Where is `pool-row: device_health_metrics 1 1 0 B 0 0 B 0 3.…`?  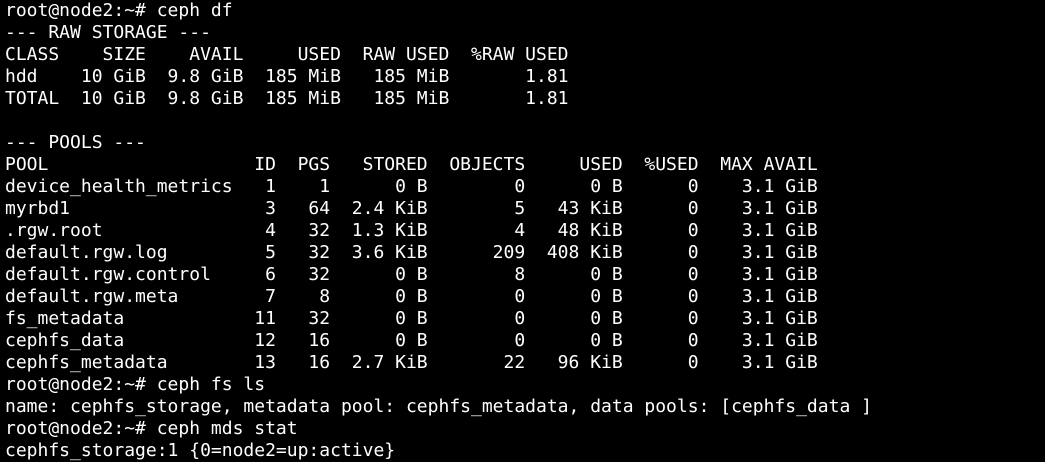 pool-row: device_health_metrics 1 1 0 B 0 0 B 0 3.… is located at coordinates (411, 186).